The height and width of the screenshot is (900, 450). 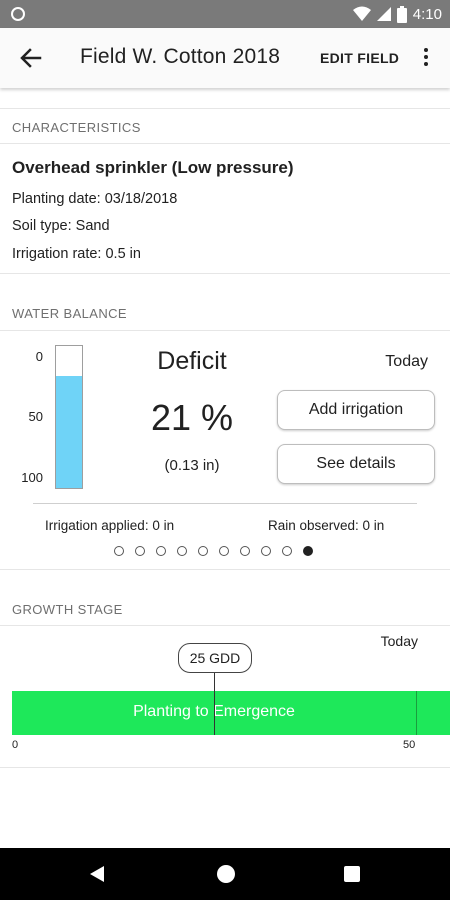 I want to click on deficit-inches: (0.13 in), so click(x=192, y=465).